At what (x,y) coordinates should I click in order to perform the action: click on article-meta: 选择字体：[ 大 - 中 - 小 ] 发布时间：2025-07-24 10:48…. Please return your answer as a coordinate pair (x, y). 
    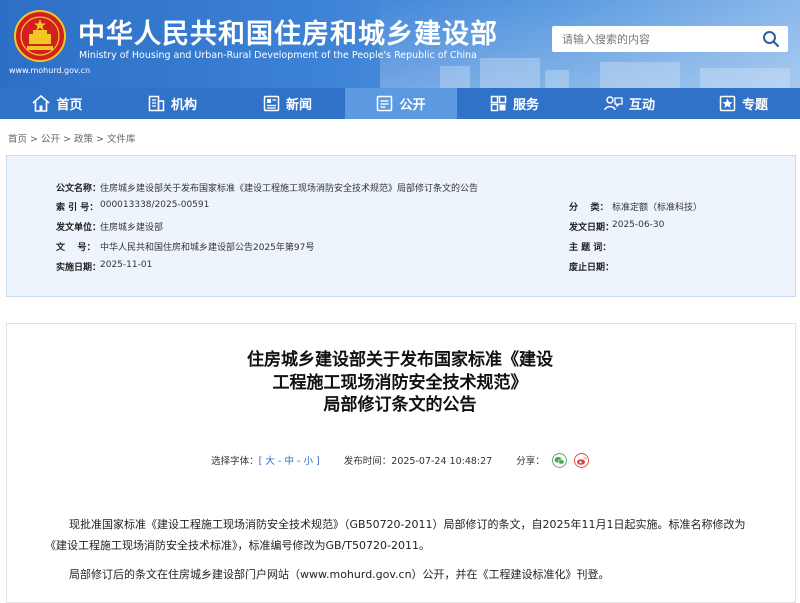
    Looking at the image, I should click on (400, 461).